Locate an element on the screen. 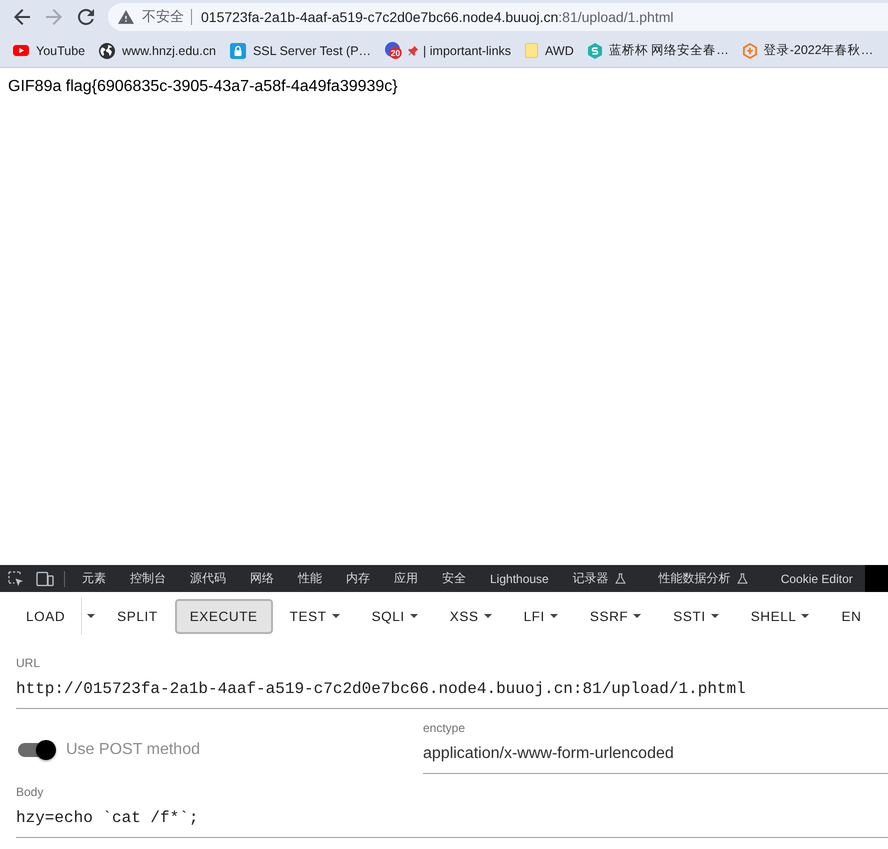 The height and width of the screenshot is (849, 888). security-label: 不安全 is located at coordinates (163, 17).